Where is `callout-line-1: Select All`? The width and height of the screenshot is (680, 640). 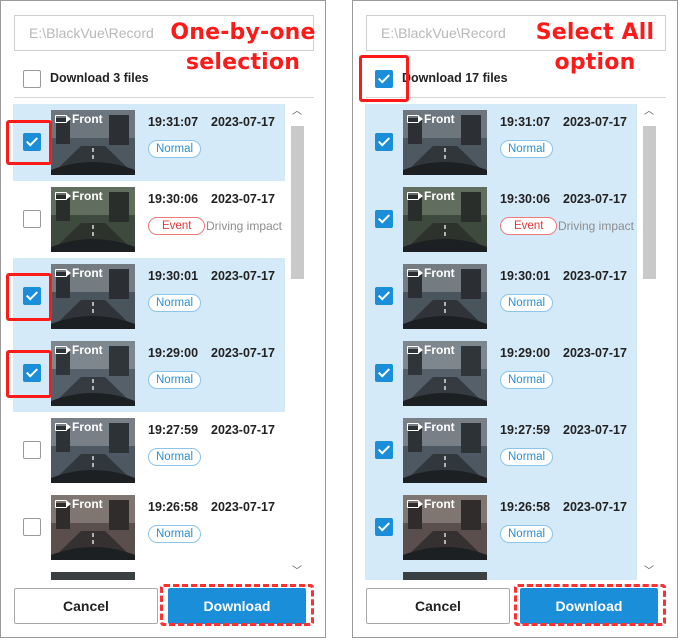
callout-line-1: Select All is located at coordinates (595, 32).